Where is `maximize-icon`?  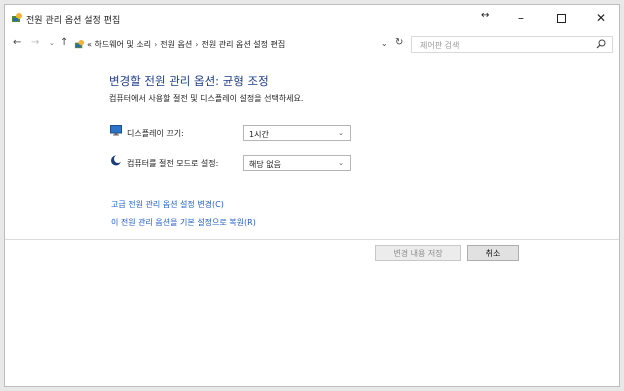 maximize-icon is located at coordinates (561, 18).